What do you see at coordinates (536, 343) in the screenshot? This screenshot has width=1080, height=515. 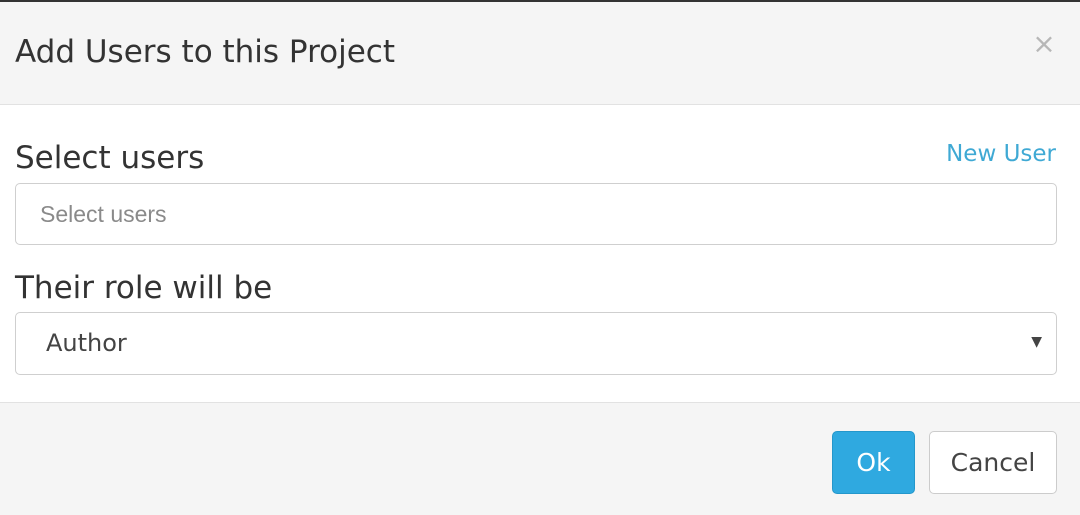 I see `role-select: Author ▼` at bounding box center [536, 343].